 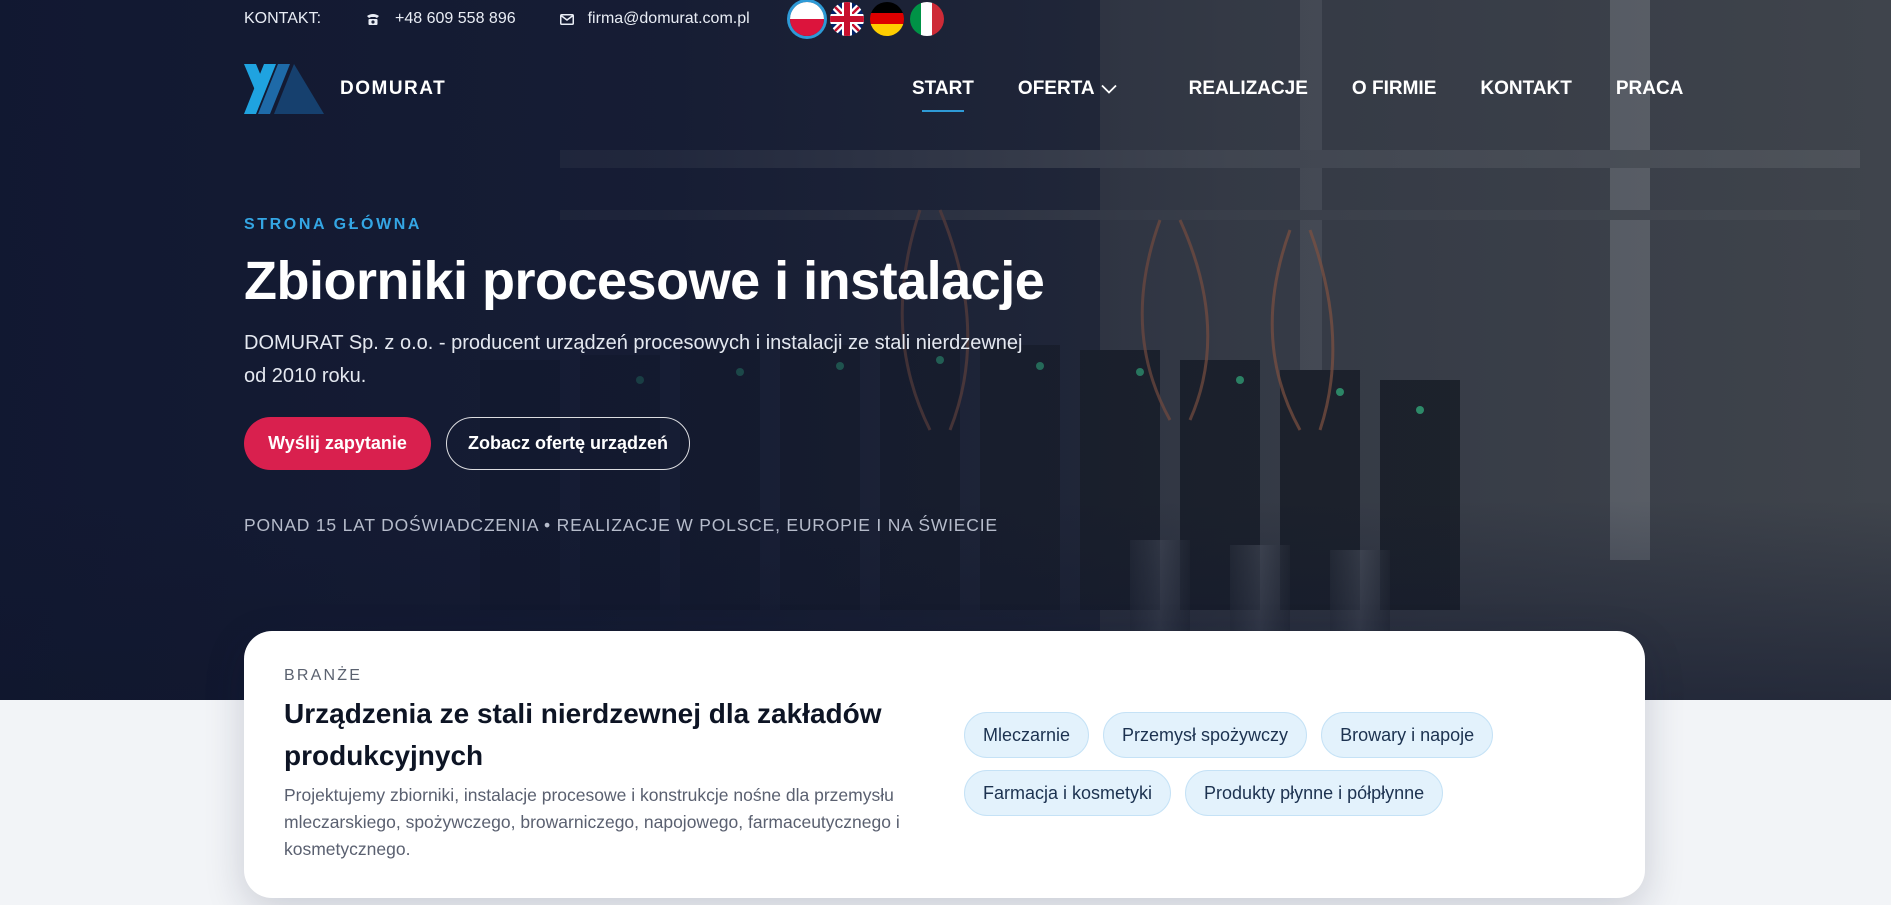 What do you see at coordinates (337, 443) in the screenshot?
I see `send-inquiry-button: Wyślij zapytanie` at bounding box center [337, 443].